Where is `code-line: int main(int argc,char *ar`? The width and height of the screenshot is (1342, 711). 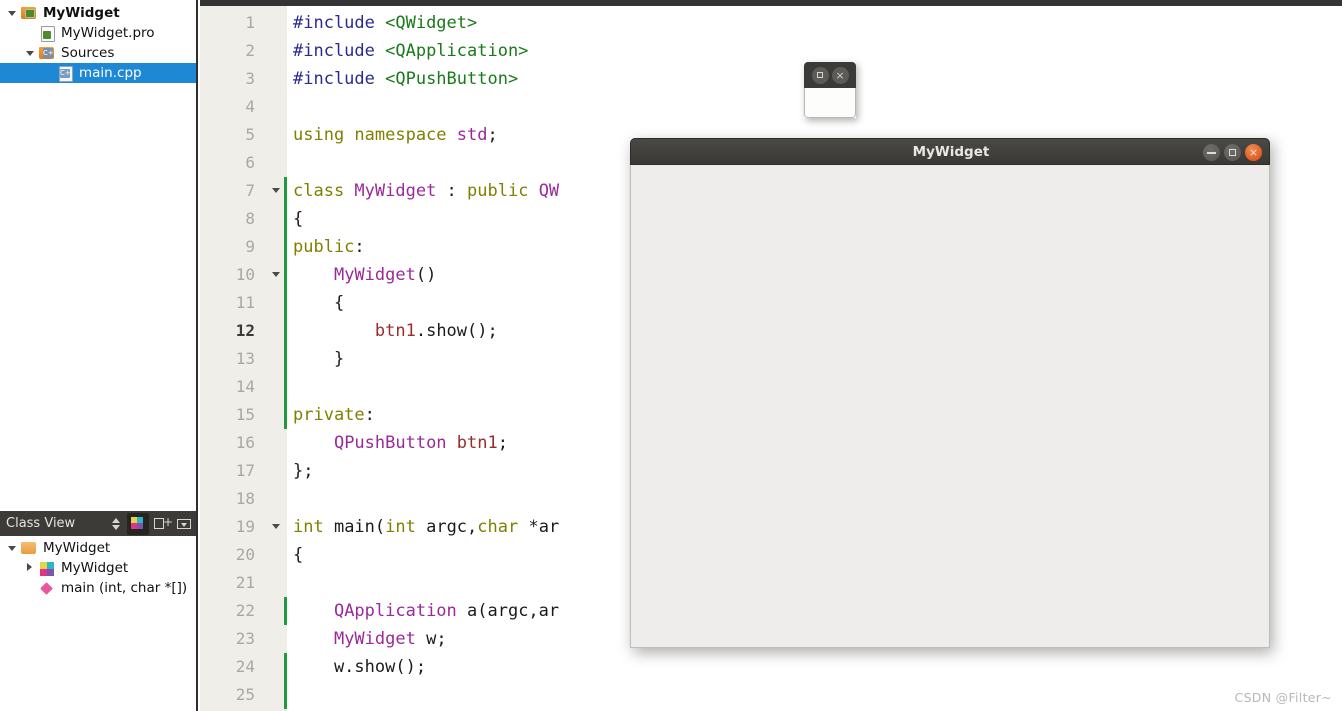
code-line: int main(int argc,char *ar is located at coordinates (426, 527).